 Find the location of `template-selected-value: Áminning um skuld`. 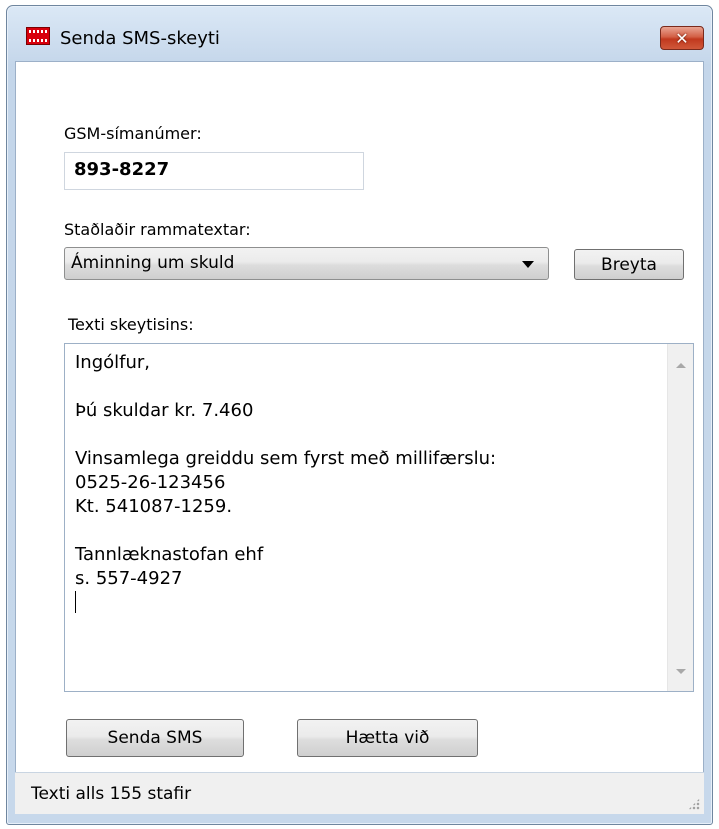

template-selected-value: Áminning um skuld is located at coordinates (153, 263).